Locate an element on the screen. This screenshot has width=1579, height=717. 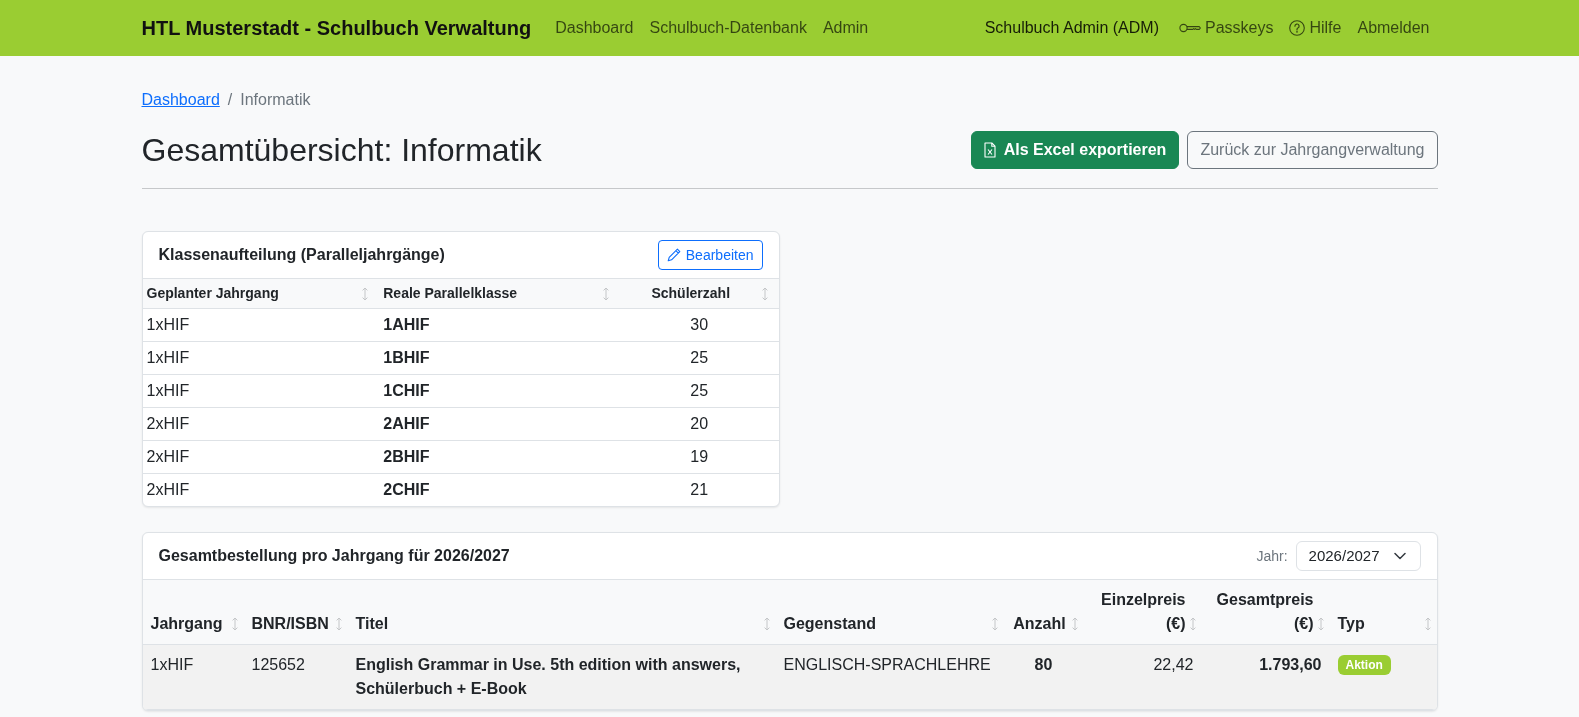
column-header: Typ is located at coordinates (1383, 612).